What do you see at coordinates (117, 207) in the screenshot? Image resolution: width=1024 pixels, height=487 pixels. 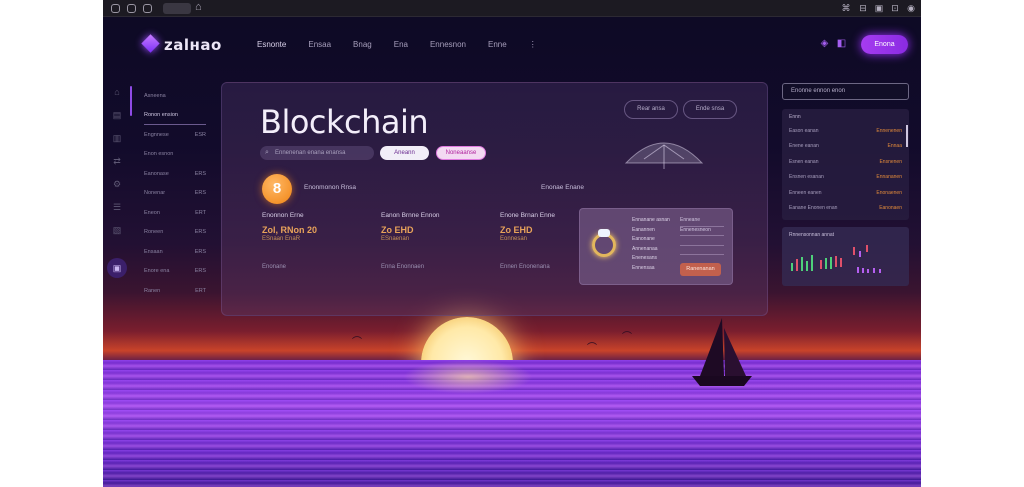 I see `users-icon: ☰` at bounding box center [117, 207].